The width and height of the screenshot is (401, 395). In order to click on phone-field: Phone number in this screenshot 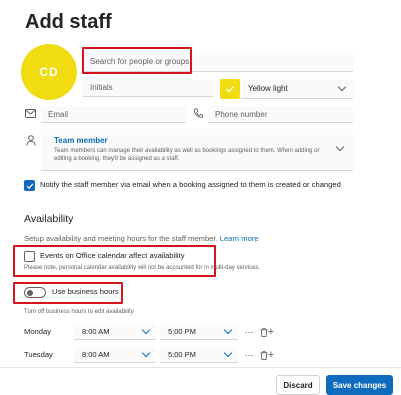, I will do `click(280, 114)`.